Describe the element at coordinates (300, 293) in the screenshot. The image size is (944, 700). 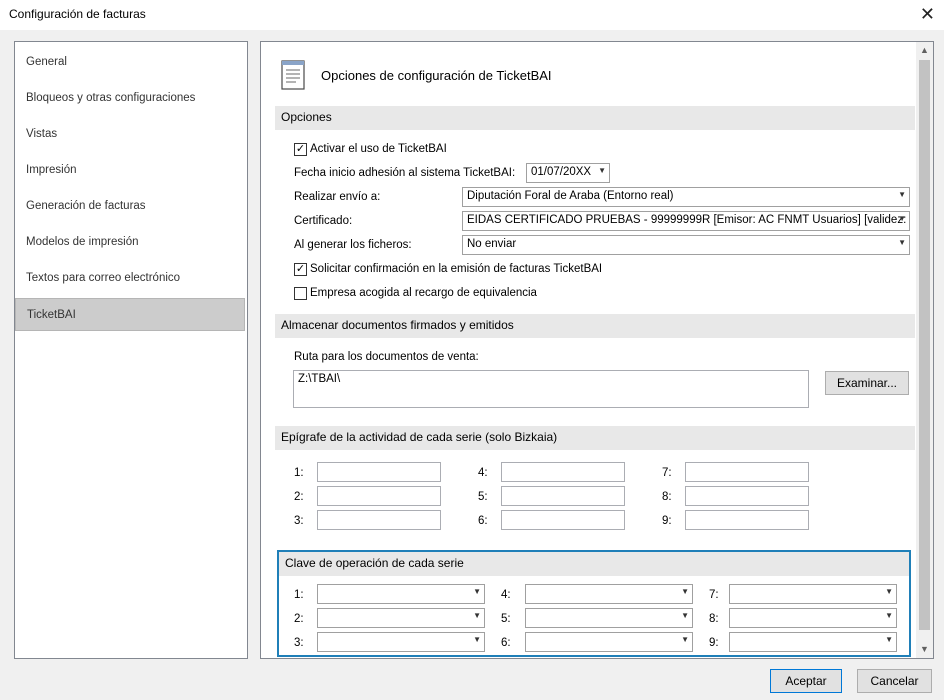
I see `surcharge-checkbox` at that location.